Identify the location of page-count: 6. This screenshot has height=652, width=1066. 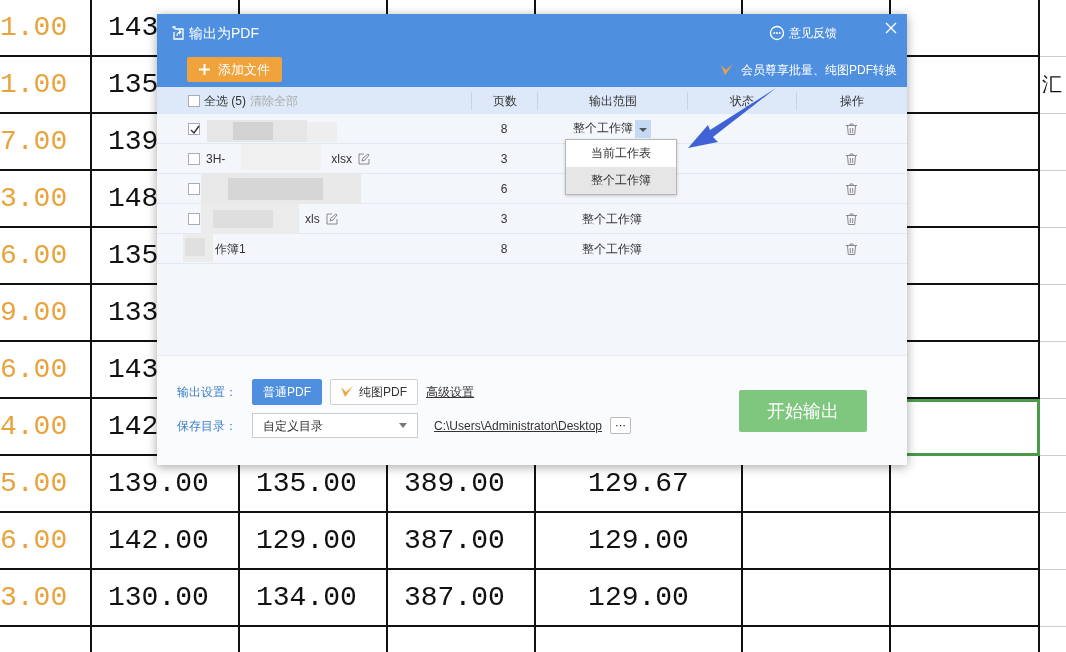
(504, 188).